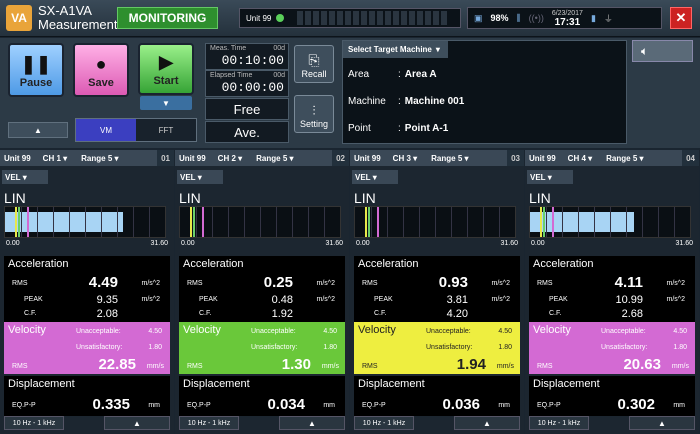 Image resolution: width=700 pixels, height=434 pixels. Describe the element at coordinates (359, 128) in the screenshot. I see `point-label: Point` at that location.